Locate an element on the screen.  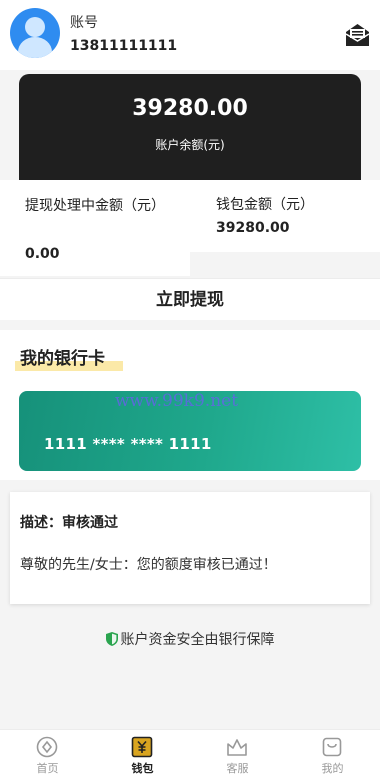
card-number: 1111 **** **** 1111 is located at coordinates (128, 444).